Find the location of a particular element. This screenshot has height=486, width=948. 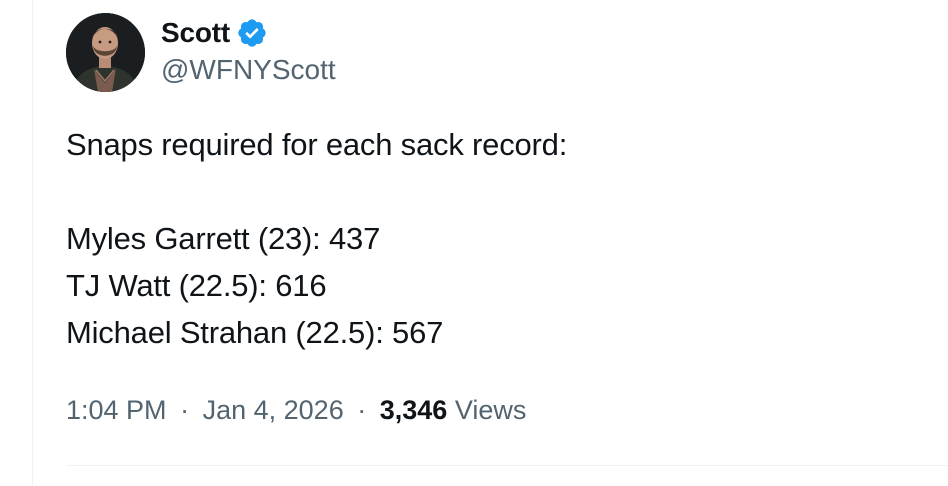

tweet-text-line: TJ Watt (22.5): 616 is located at coordinates (196, 285).